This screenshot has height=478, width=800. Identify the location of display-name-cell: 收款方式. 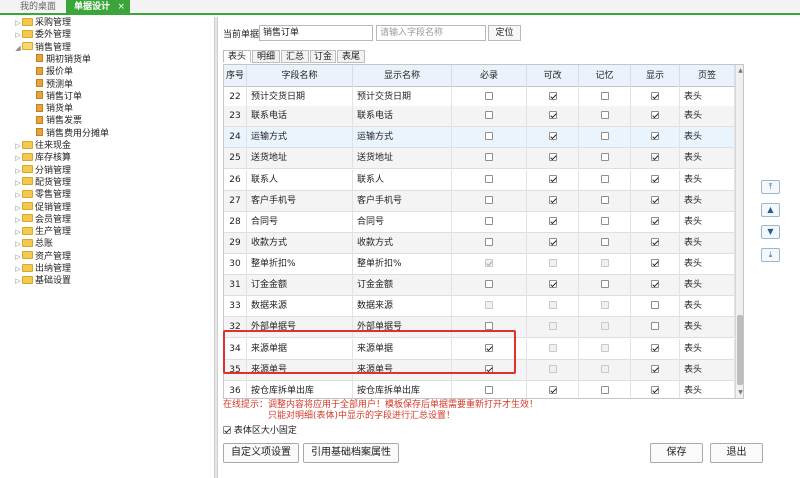
(402, 243).